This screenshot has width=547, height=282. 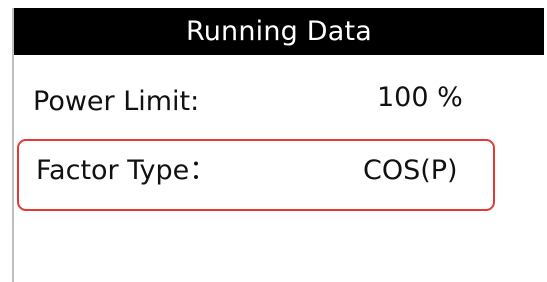 What do you see at coordinates (126, 170) in the screenshot?
I see `factor-type-label: Factor Type：` at bounding box center [126, 170].